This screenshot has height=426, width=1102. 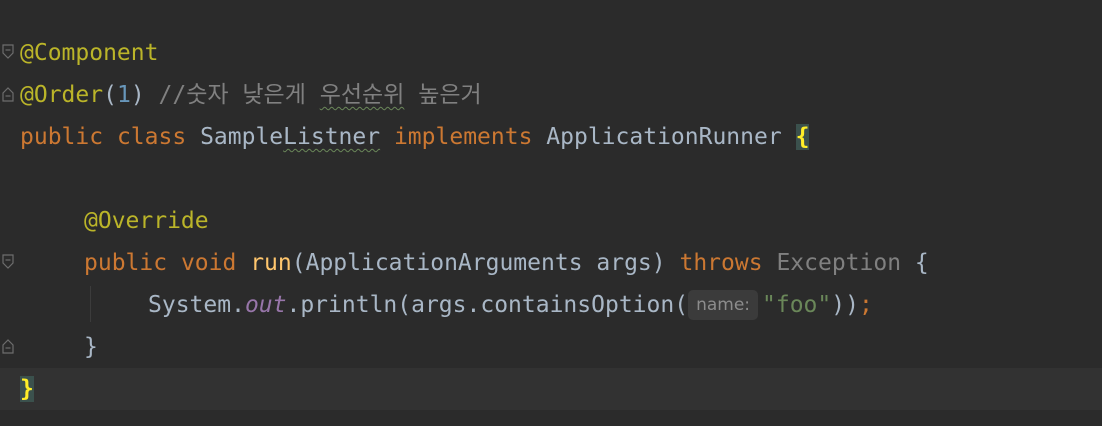 What do you see at coordinates (723, 305) in the screenshot?
I see `parameter-hint: name:` at bounding box center [723, 305].